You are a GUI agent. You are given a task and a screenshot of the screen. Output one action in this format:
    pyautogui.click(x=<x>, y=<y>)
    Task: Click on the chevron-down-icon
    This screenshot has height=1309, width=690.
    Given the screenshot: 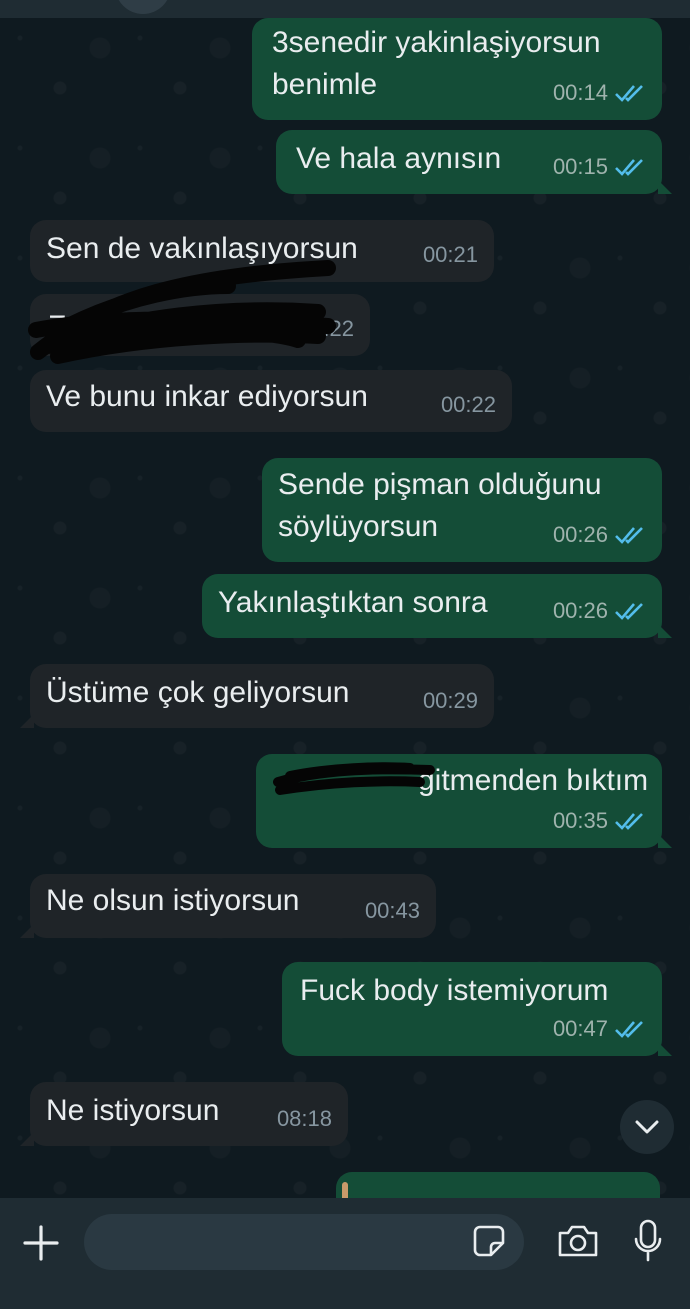 What is the action you would take?
    pyautogui.click(x=647, y=1127)
    